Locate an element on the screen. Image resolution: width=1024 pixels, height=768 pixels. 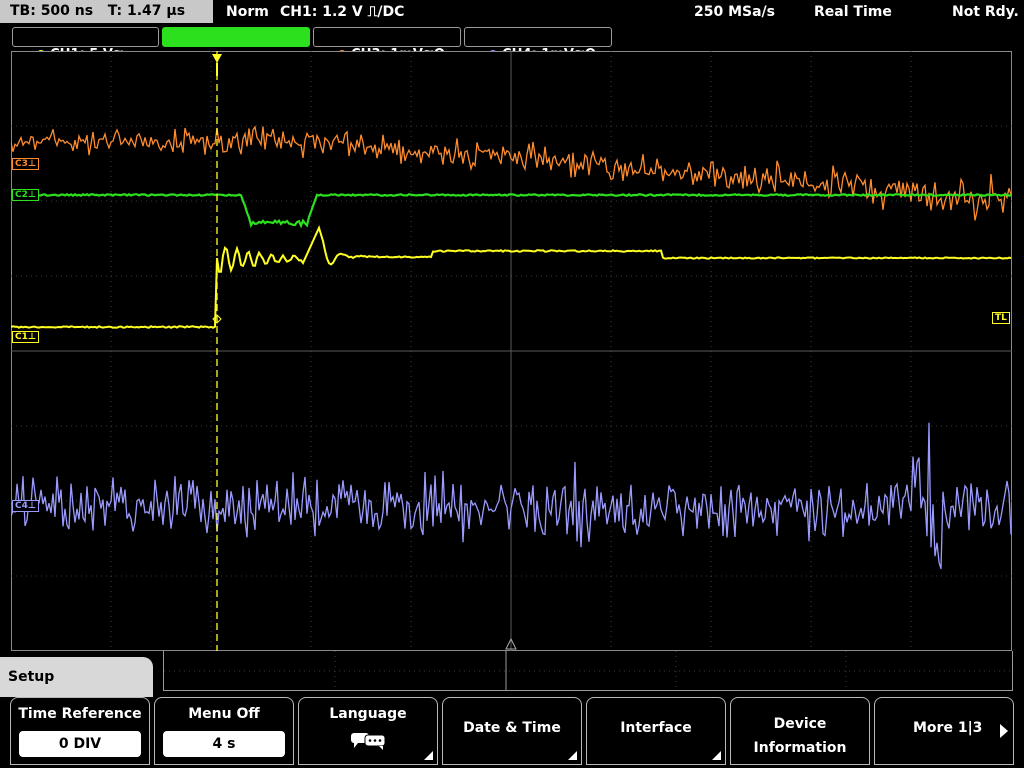
language-button: Language is located at coordinates (368, 731).